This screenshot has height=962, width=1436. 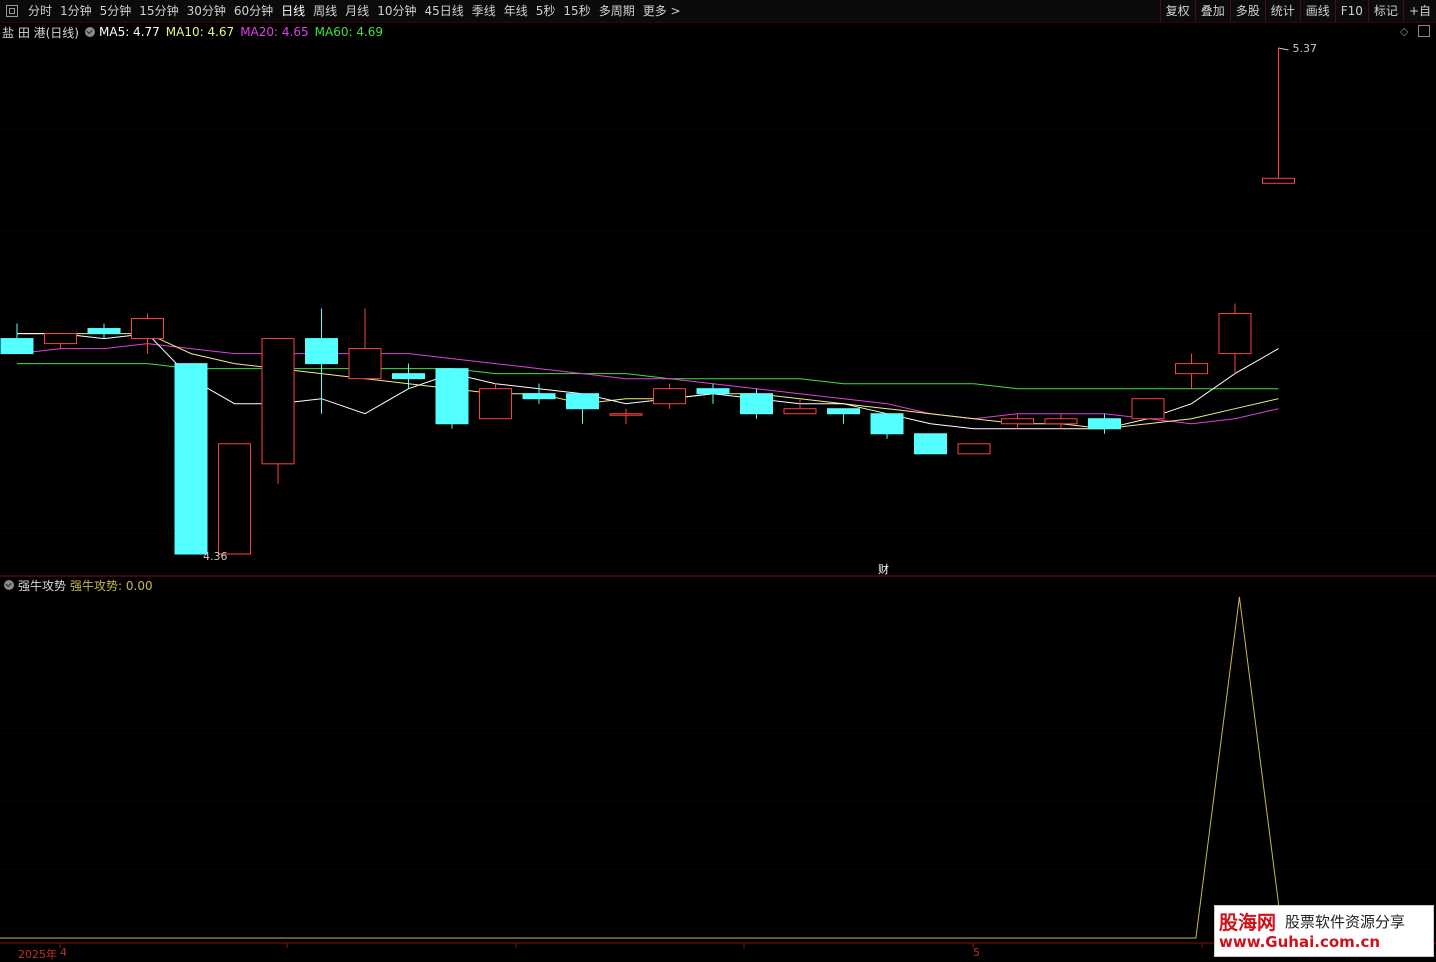 What do you see at coordinates (1305, 48) in the screenshot?
I see `high-price-label: 5.37` at bounding box center [1305, 48].